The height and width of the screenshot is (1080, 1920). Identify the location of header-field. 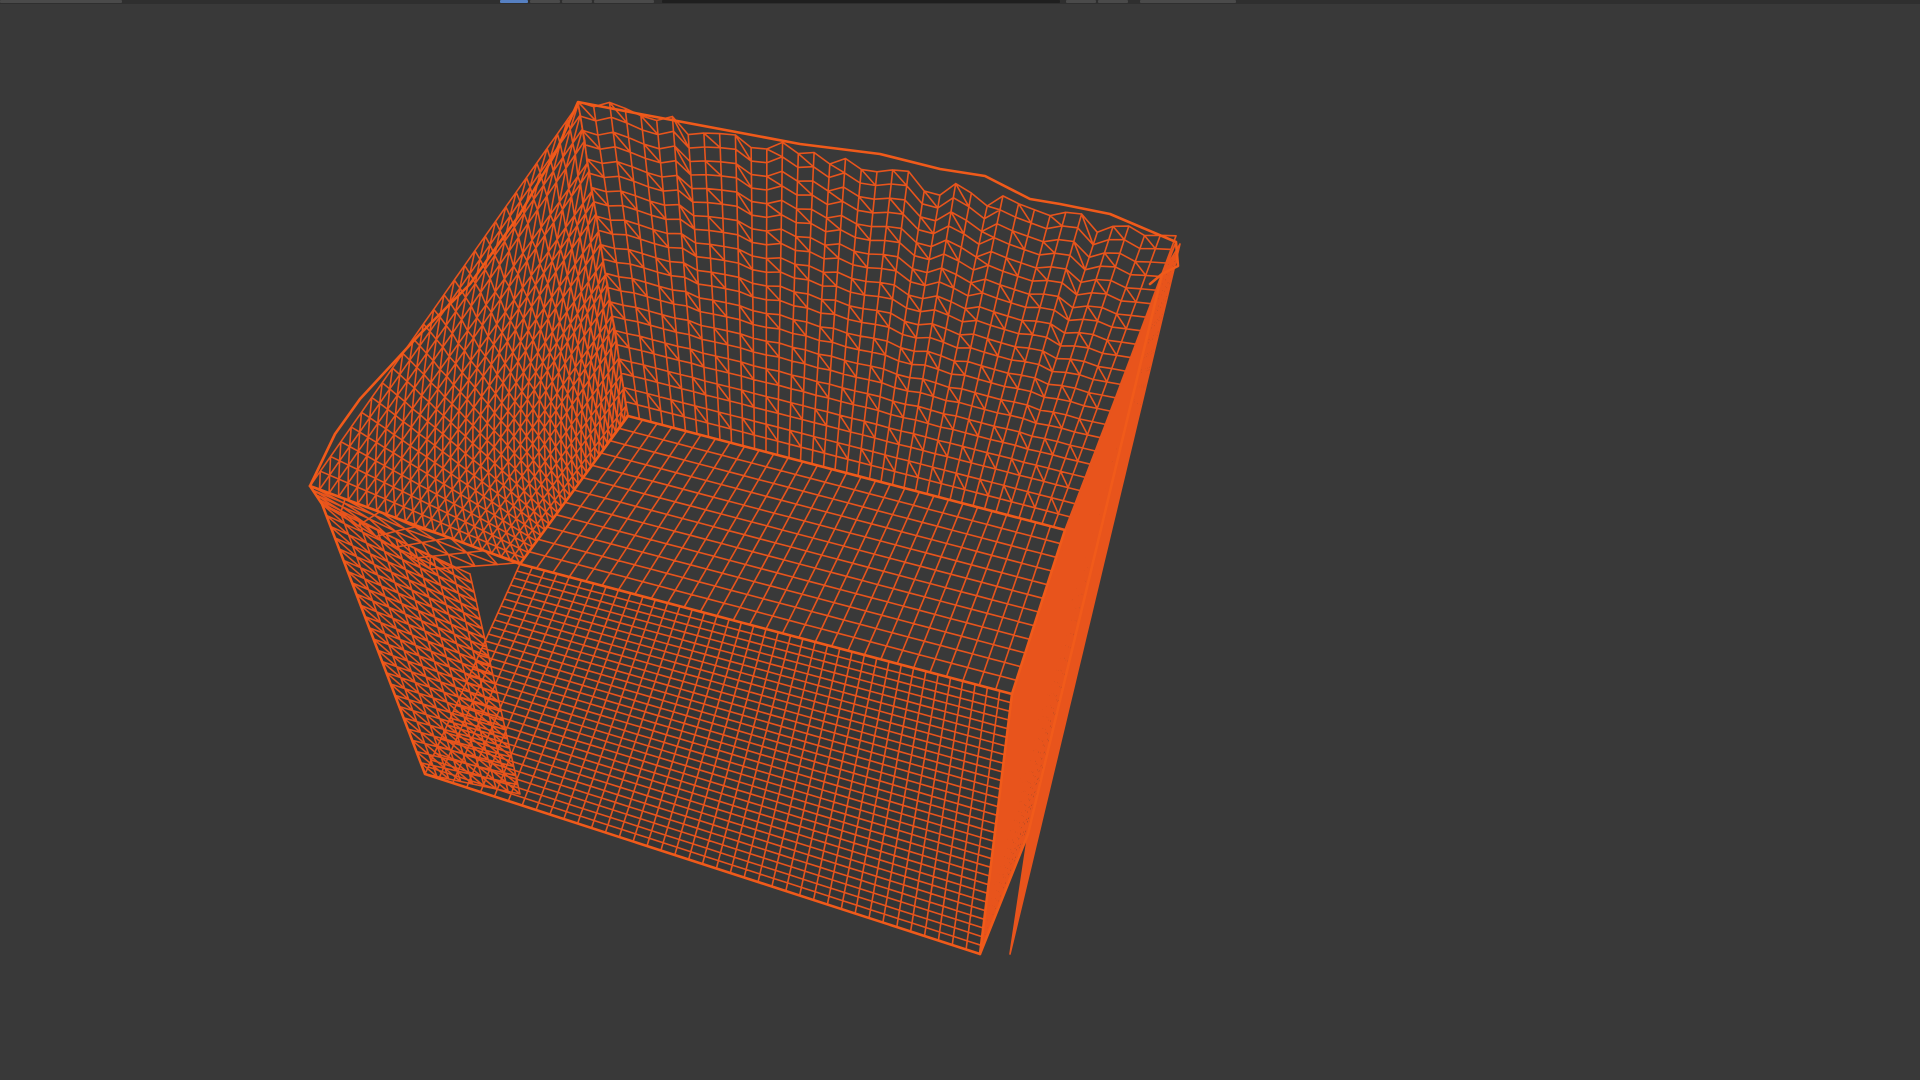
(861, 1).